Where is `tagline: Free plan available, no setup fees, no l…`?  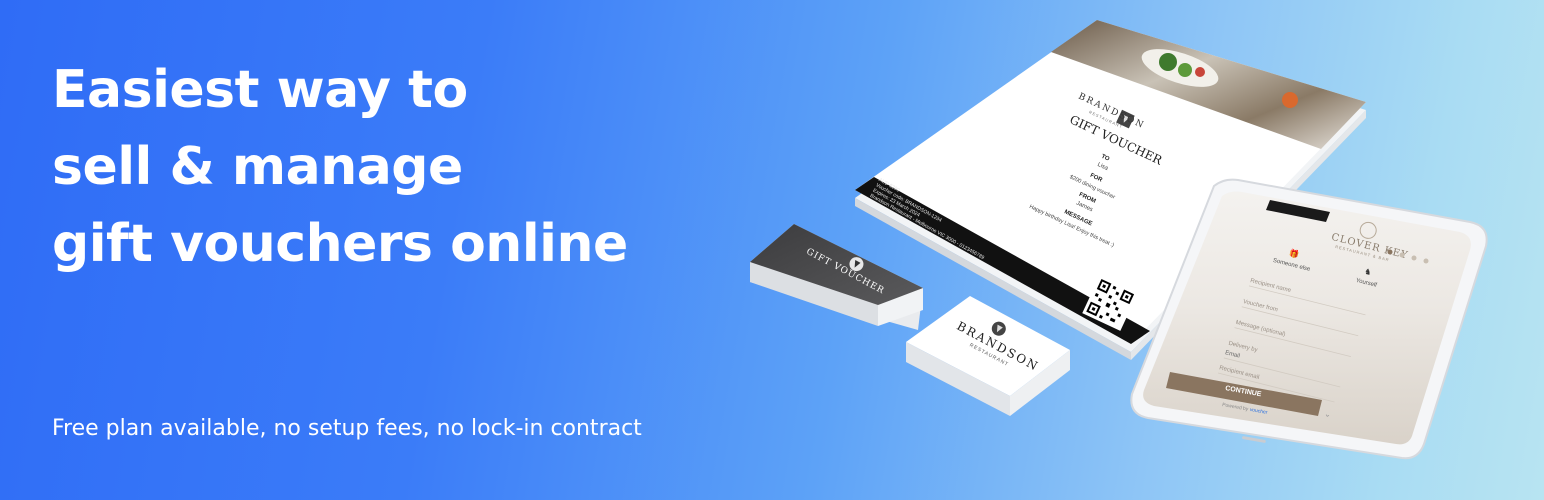
tagline: Free plan available, no setup fees, no l… is located at coordinates (347, 428).